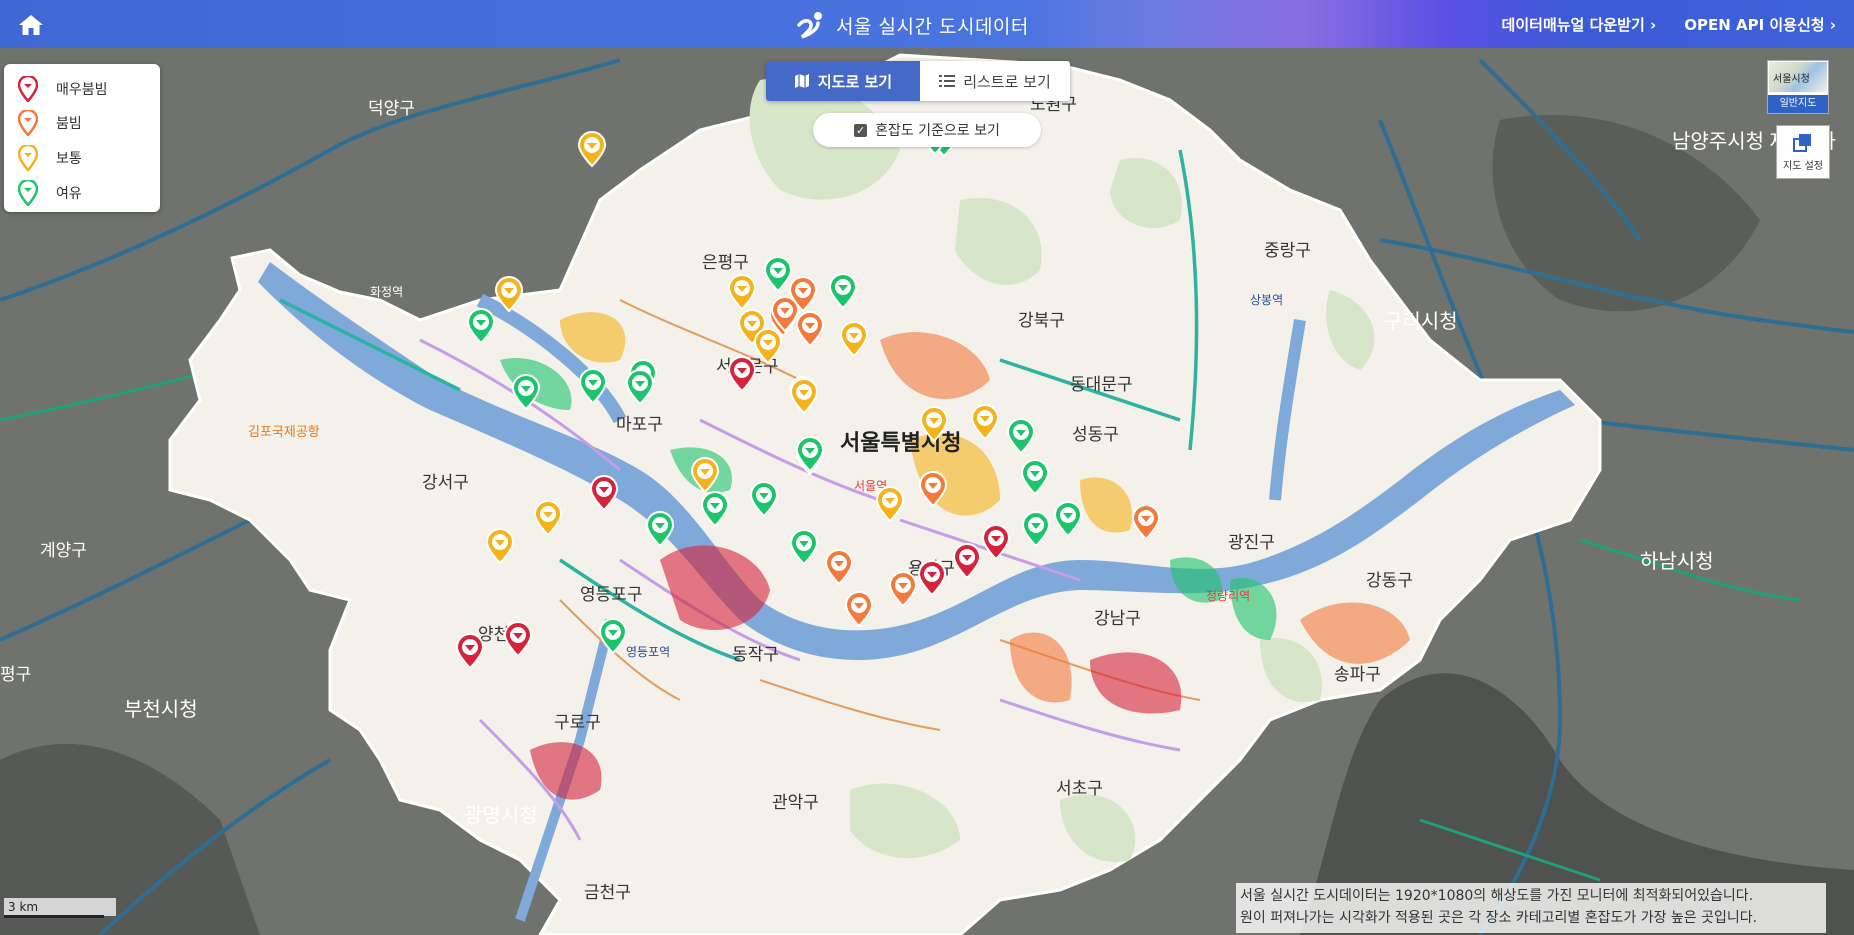 The width and height of the screenshot is (1854, 935). I want to click on map-label: 서울특별시청, so click(900, 442).